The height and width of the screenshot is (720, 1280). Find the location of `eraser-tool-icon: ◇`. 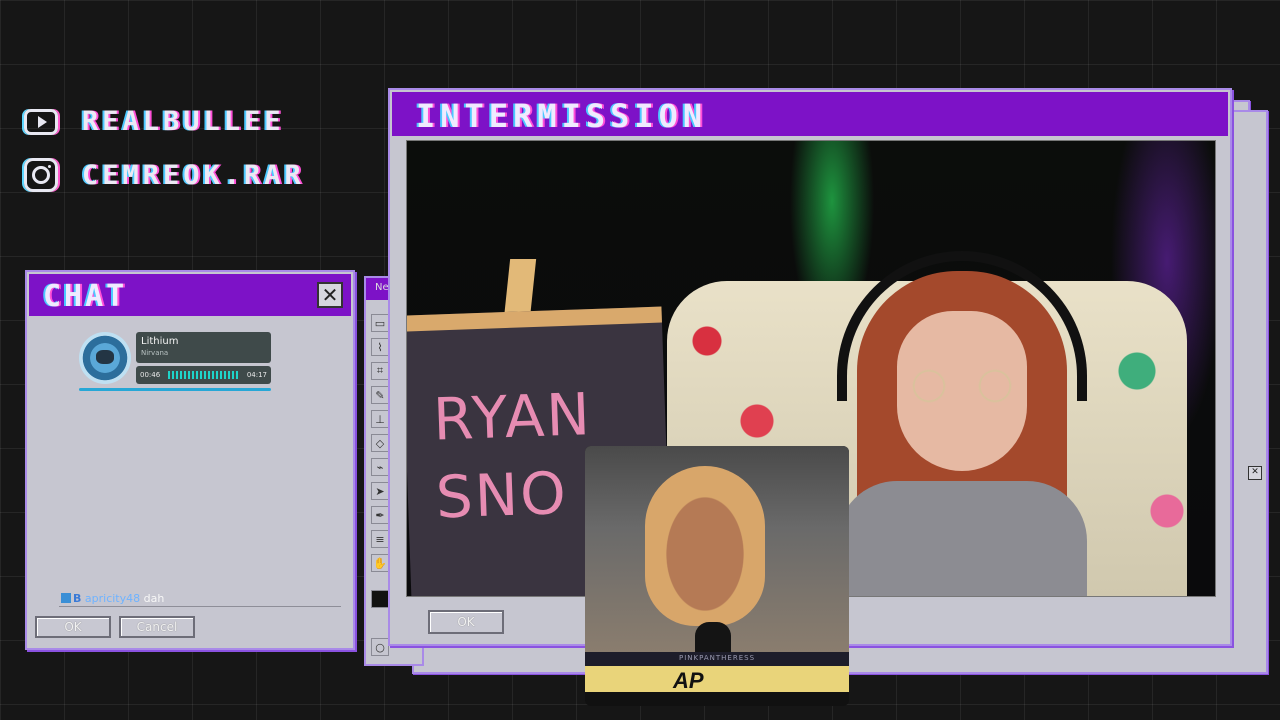

eraser-tool-icon: ◇ is located at coordinates (380, 443).